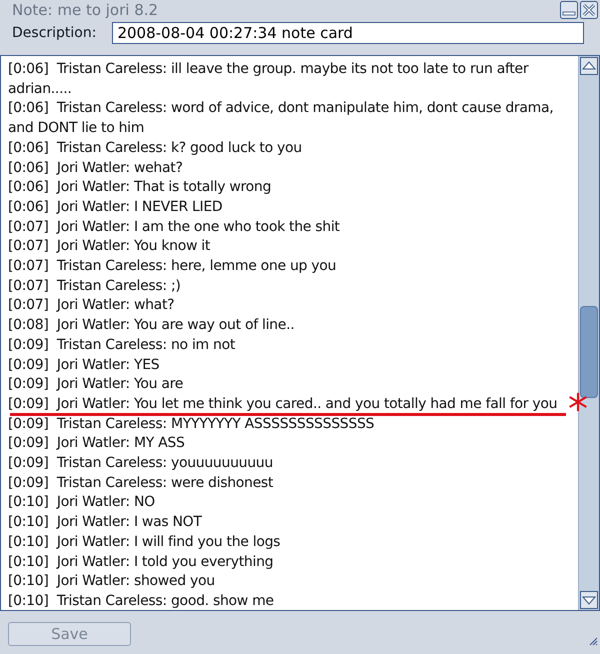  Describe the element at coordinates (174, 226) in the screenshot. I see `chat-line: [0:07] Jori Watler: I am the one who took the shit` at that location.